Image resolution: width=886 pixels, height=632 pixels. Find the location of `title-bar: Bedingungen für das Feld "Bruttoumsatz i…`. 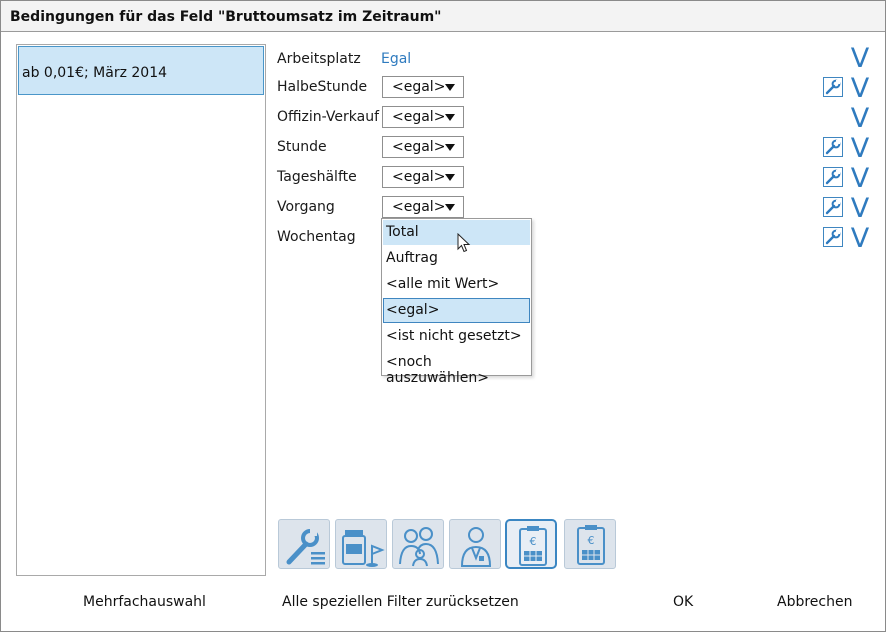

title-bar: Bedingungen für das Feld "Bruttoumsatz i… is located at coordinates (443, 16).